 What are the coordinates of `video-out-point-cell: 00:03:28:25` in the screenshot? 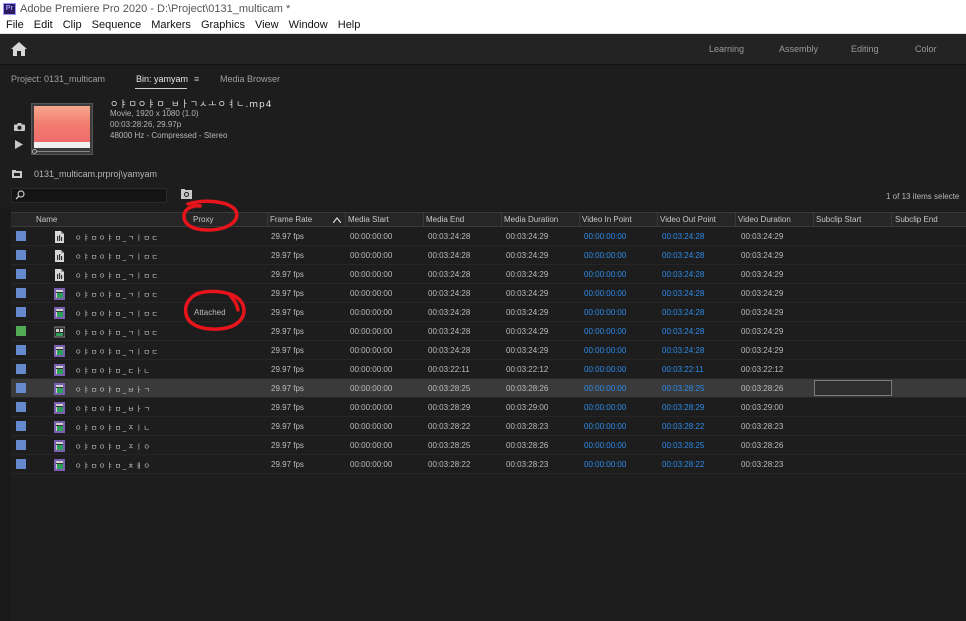 It's located at (683, 388).